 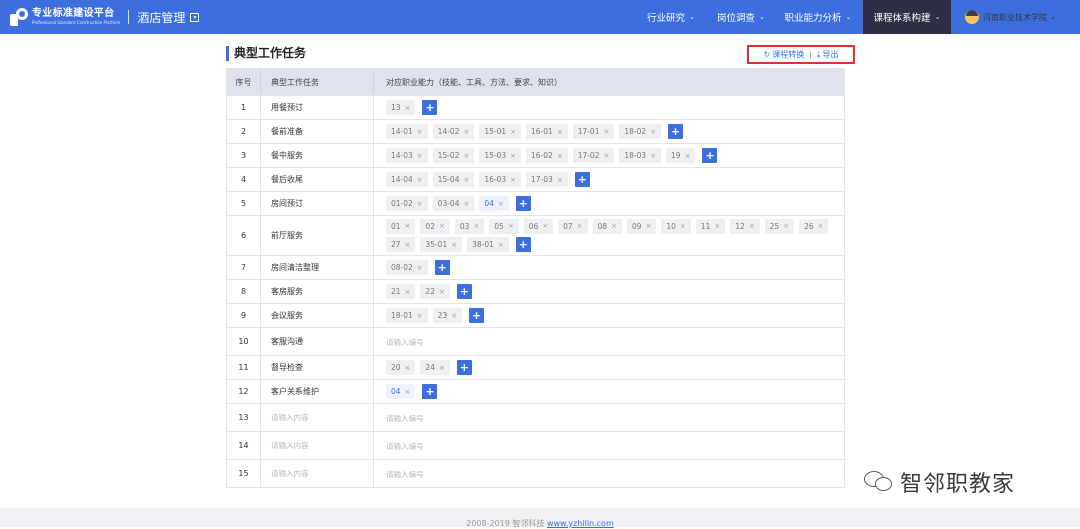 I want to click on ability-tag: 08-02 ×, so click(x=407, y=267).